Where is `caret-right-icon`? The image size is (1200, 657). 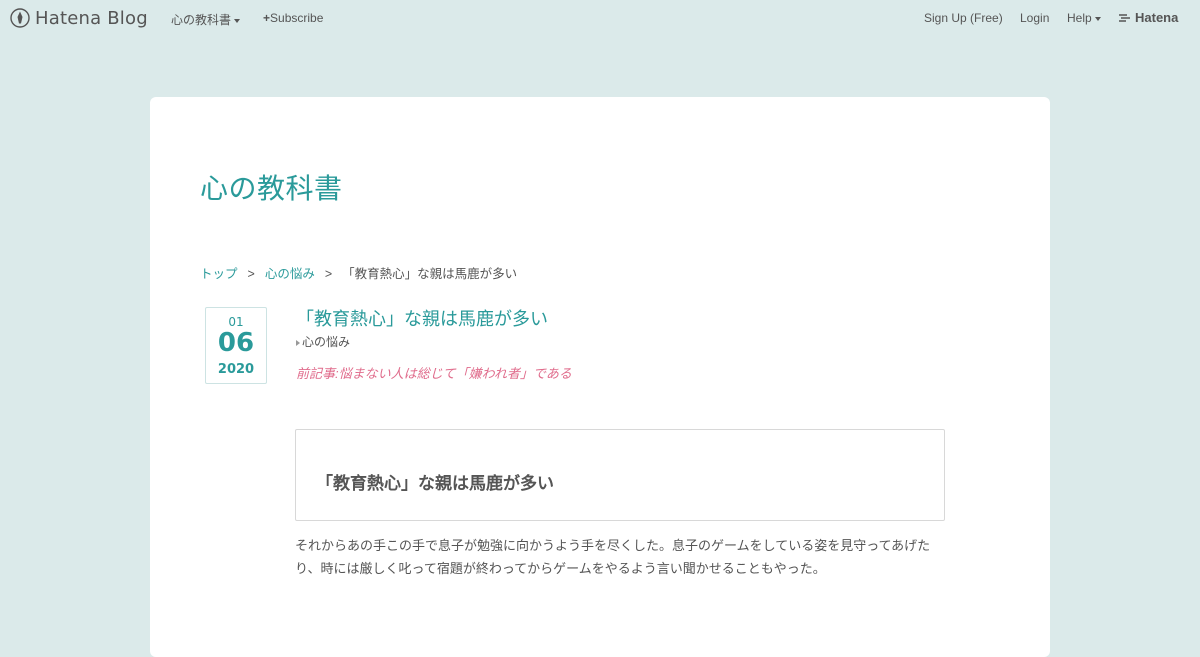
caret-right-icon is located at coordinates (298, 342).